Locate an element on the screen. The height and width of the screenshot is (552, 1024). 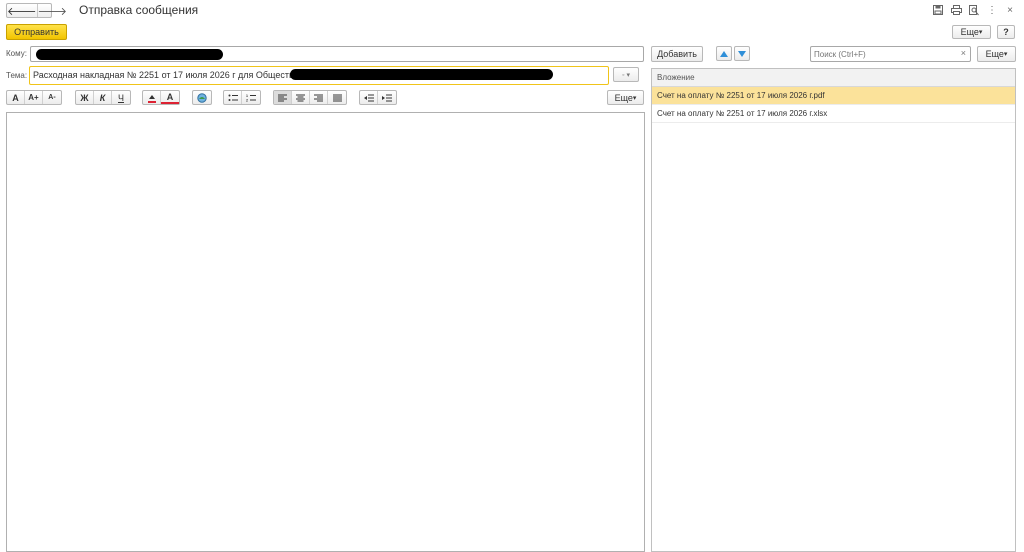
align-right-icon is located at coordinates (319, 97).